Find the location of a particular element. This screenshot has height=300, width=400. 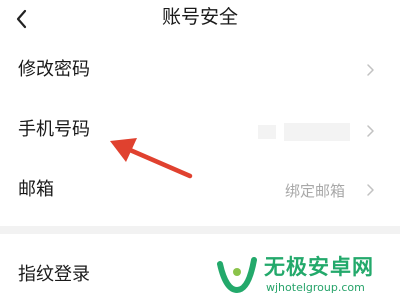

phone-number-label: 手机号码 is located at coordinates (54, 129).